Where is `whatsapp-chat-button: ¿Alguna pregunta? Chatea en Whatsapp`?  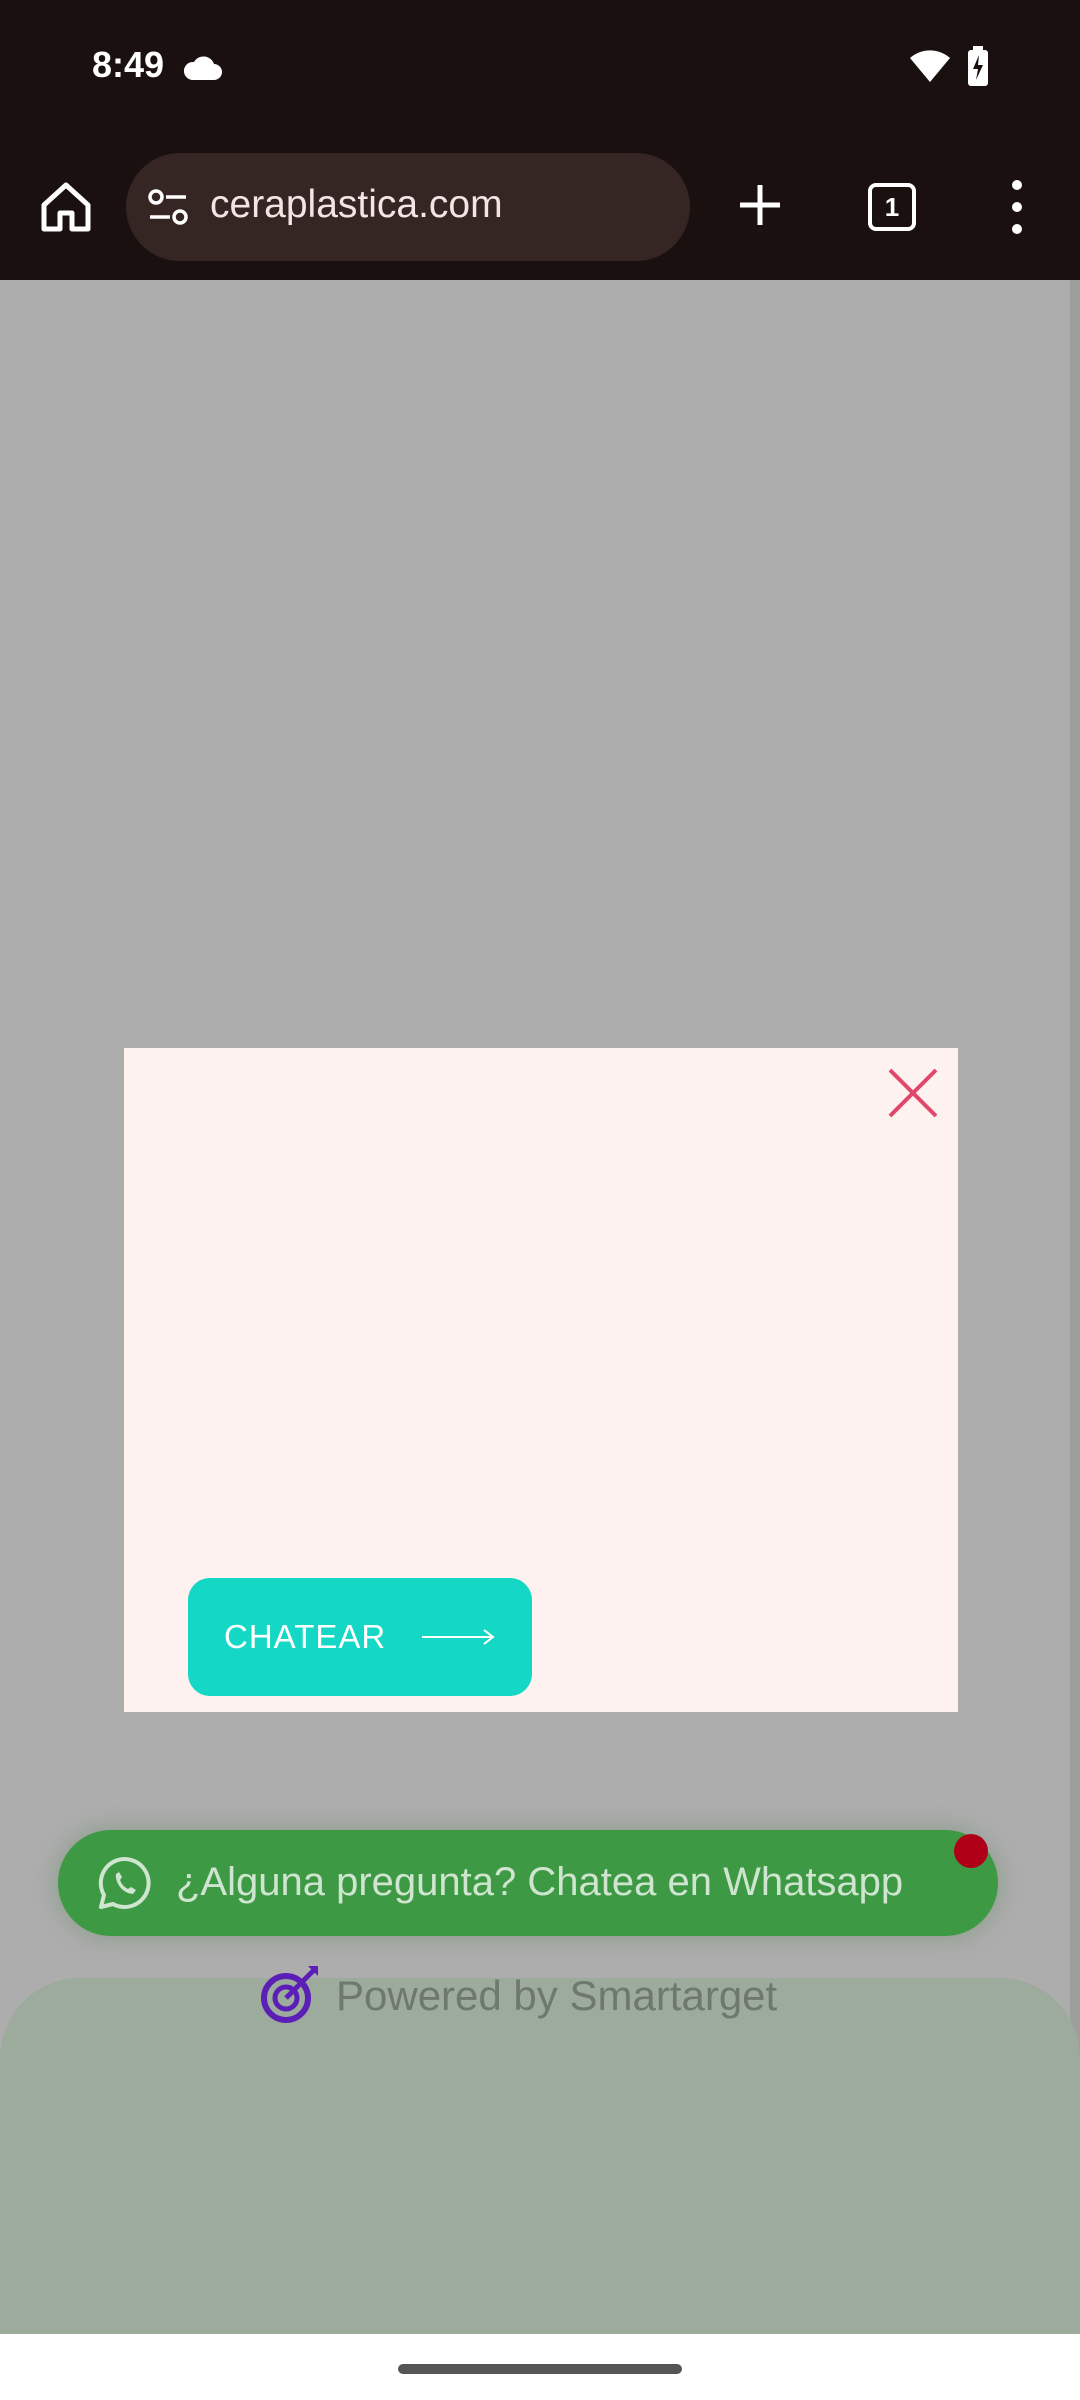 whatsapp-chat-button: ¿Alguna pregunta? Chatea en Whatsapp is located at coordinates (528, 1883).